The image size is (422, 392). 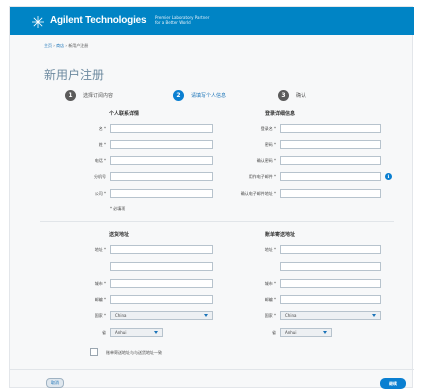 What do you see at coordinates (118, 208) in the screenshot?
I see `required-note: * 必填项` at bounding box center [118, 208].